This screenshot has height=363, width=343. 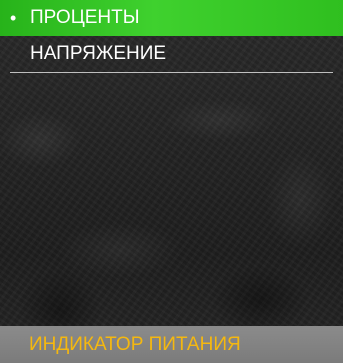 What do you see at coordinates (171, 72) in the screenshot?
I see `menu-divider` at bounding box center [171, 72].